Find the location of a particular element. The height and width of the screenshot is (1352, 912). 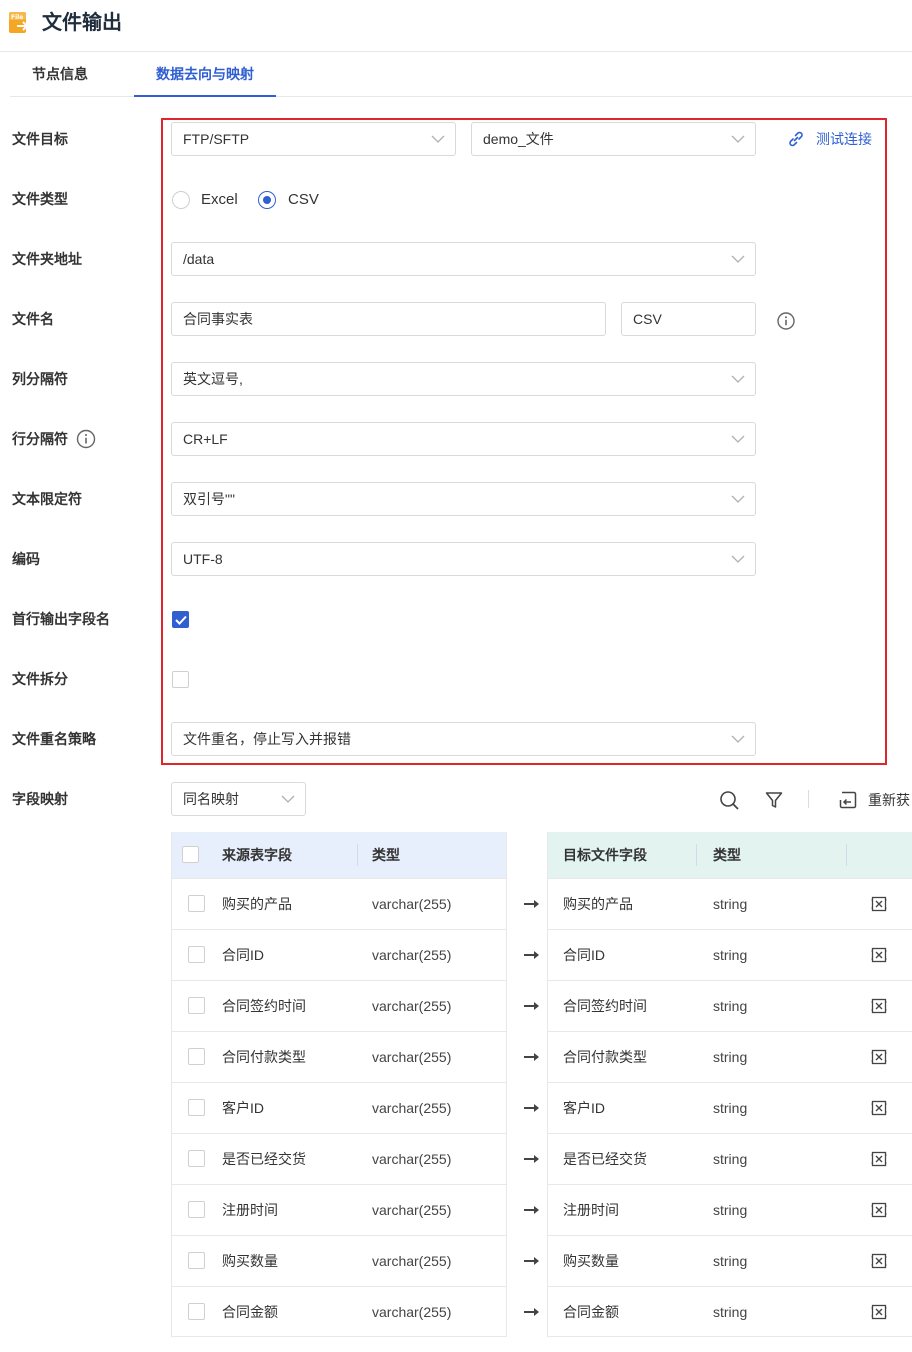

folder-value: /data is located at coordinates (199, 259).